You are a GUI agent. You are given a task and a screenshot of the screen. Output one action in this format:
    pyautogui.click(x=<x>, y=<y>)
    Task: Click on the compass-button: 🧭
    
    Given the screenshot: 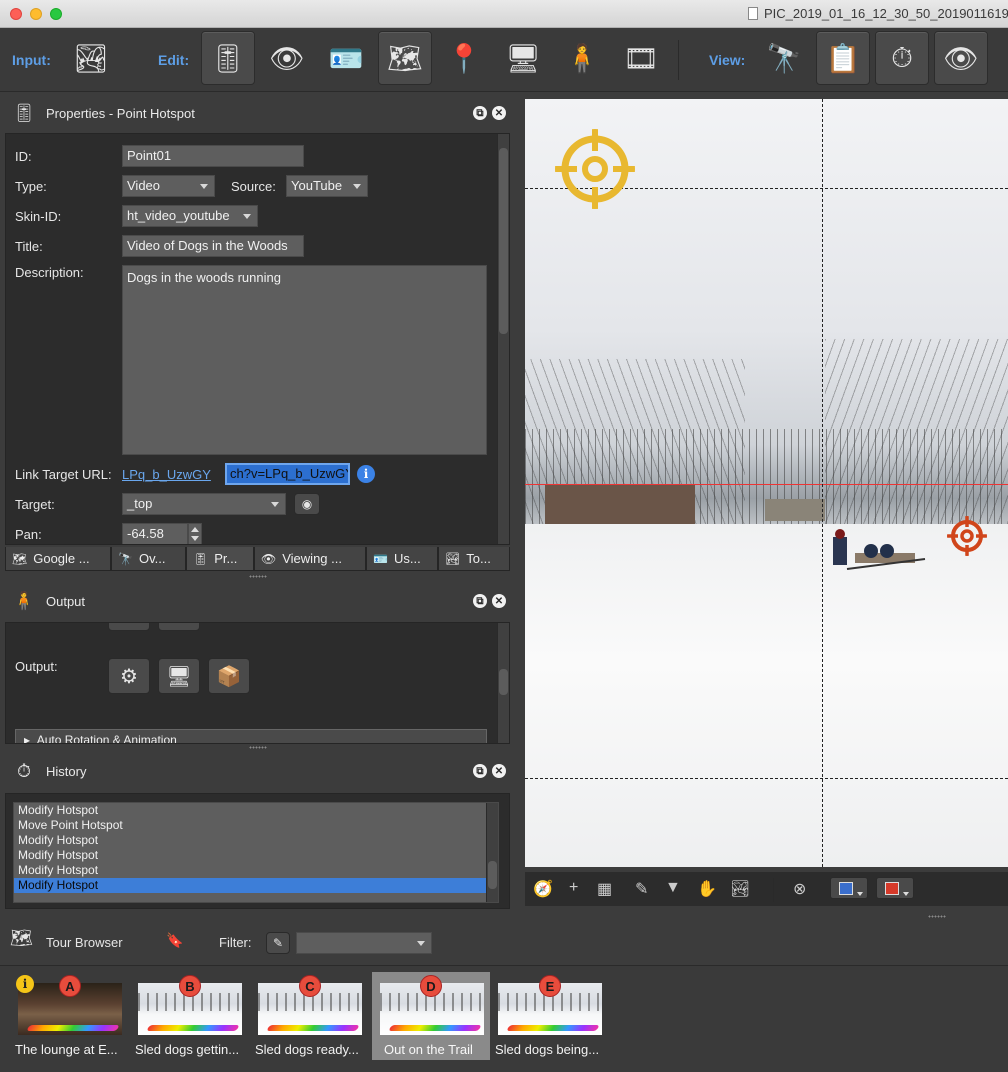 What is the action you would take?
    pyautogui.click(x=543, y=889)
    